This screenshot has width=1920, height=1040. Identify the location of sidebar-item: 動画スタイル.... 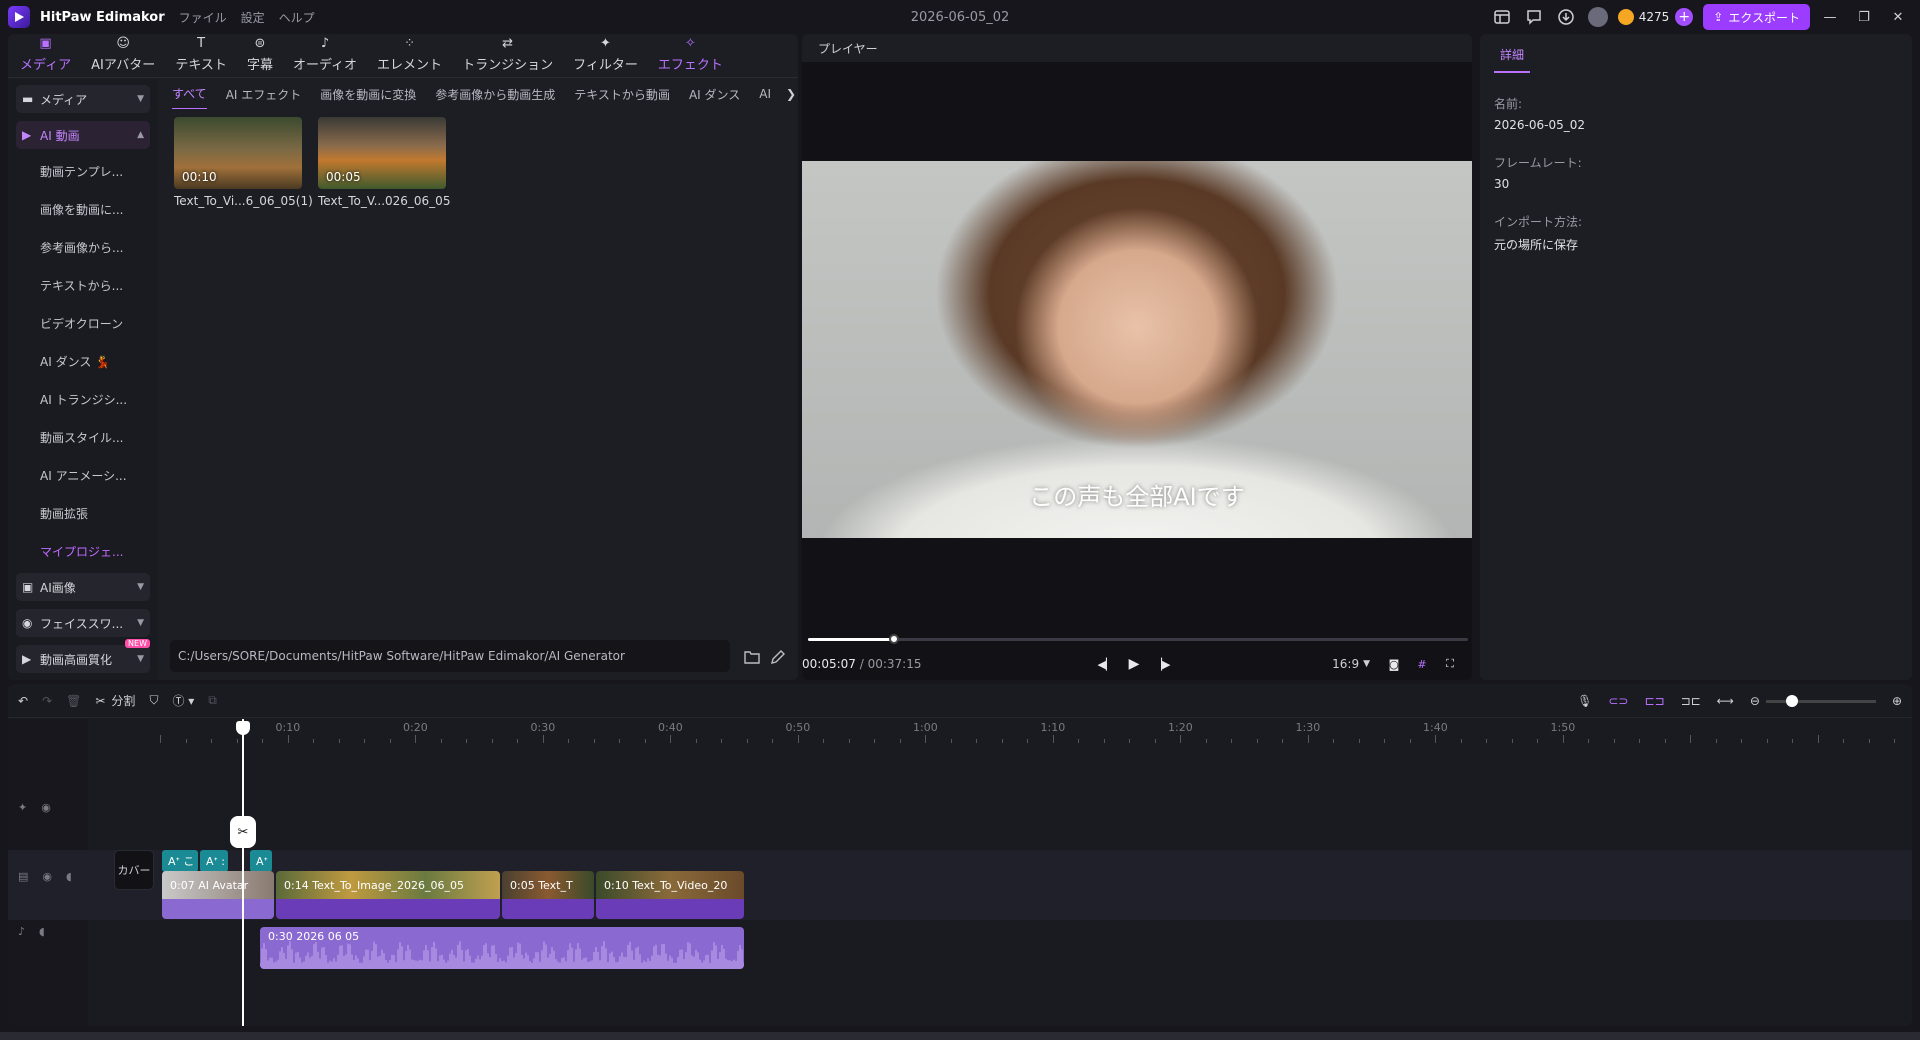
(83, 438).